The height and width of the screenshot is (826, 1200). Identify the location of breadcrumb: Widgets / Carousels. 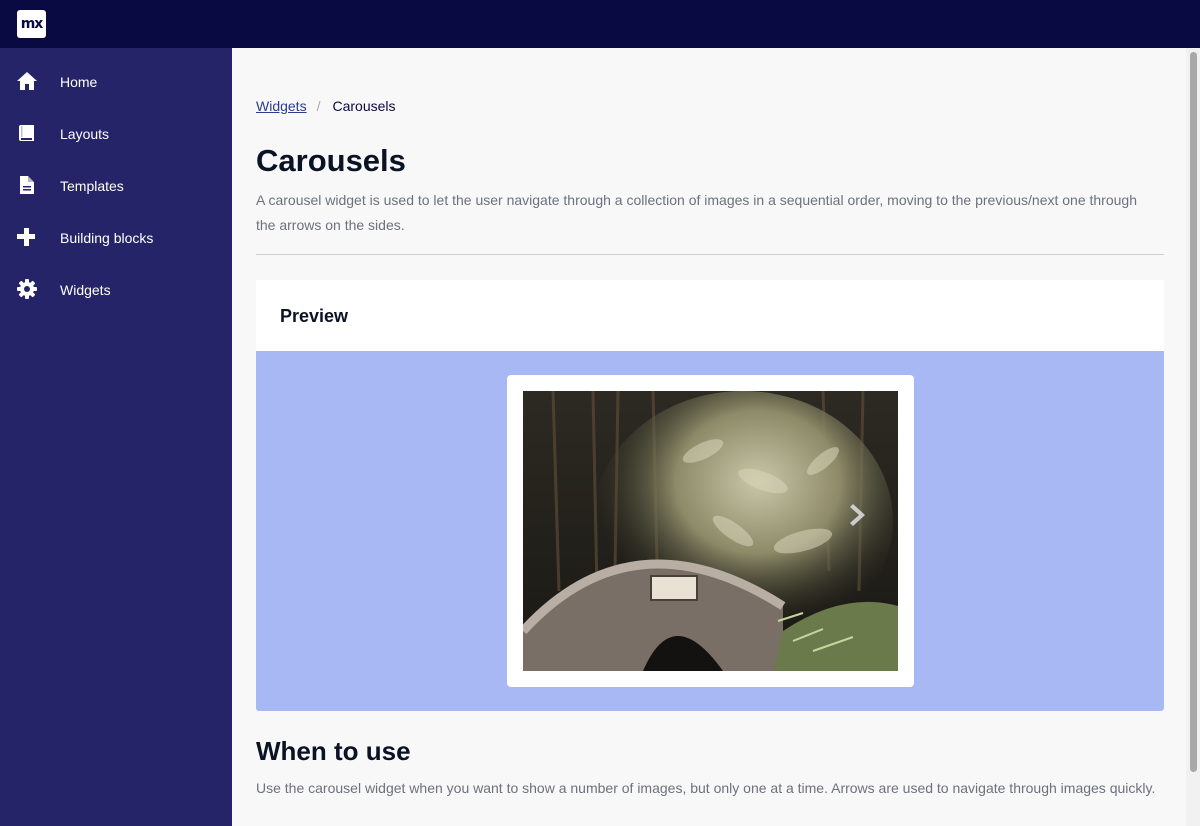
(326, 106).